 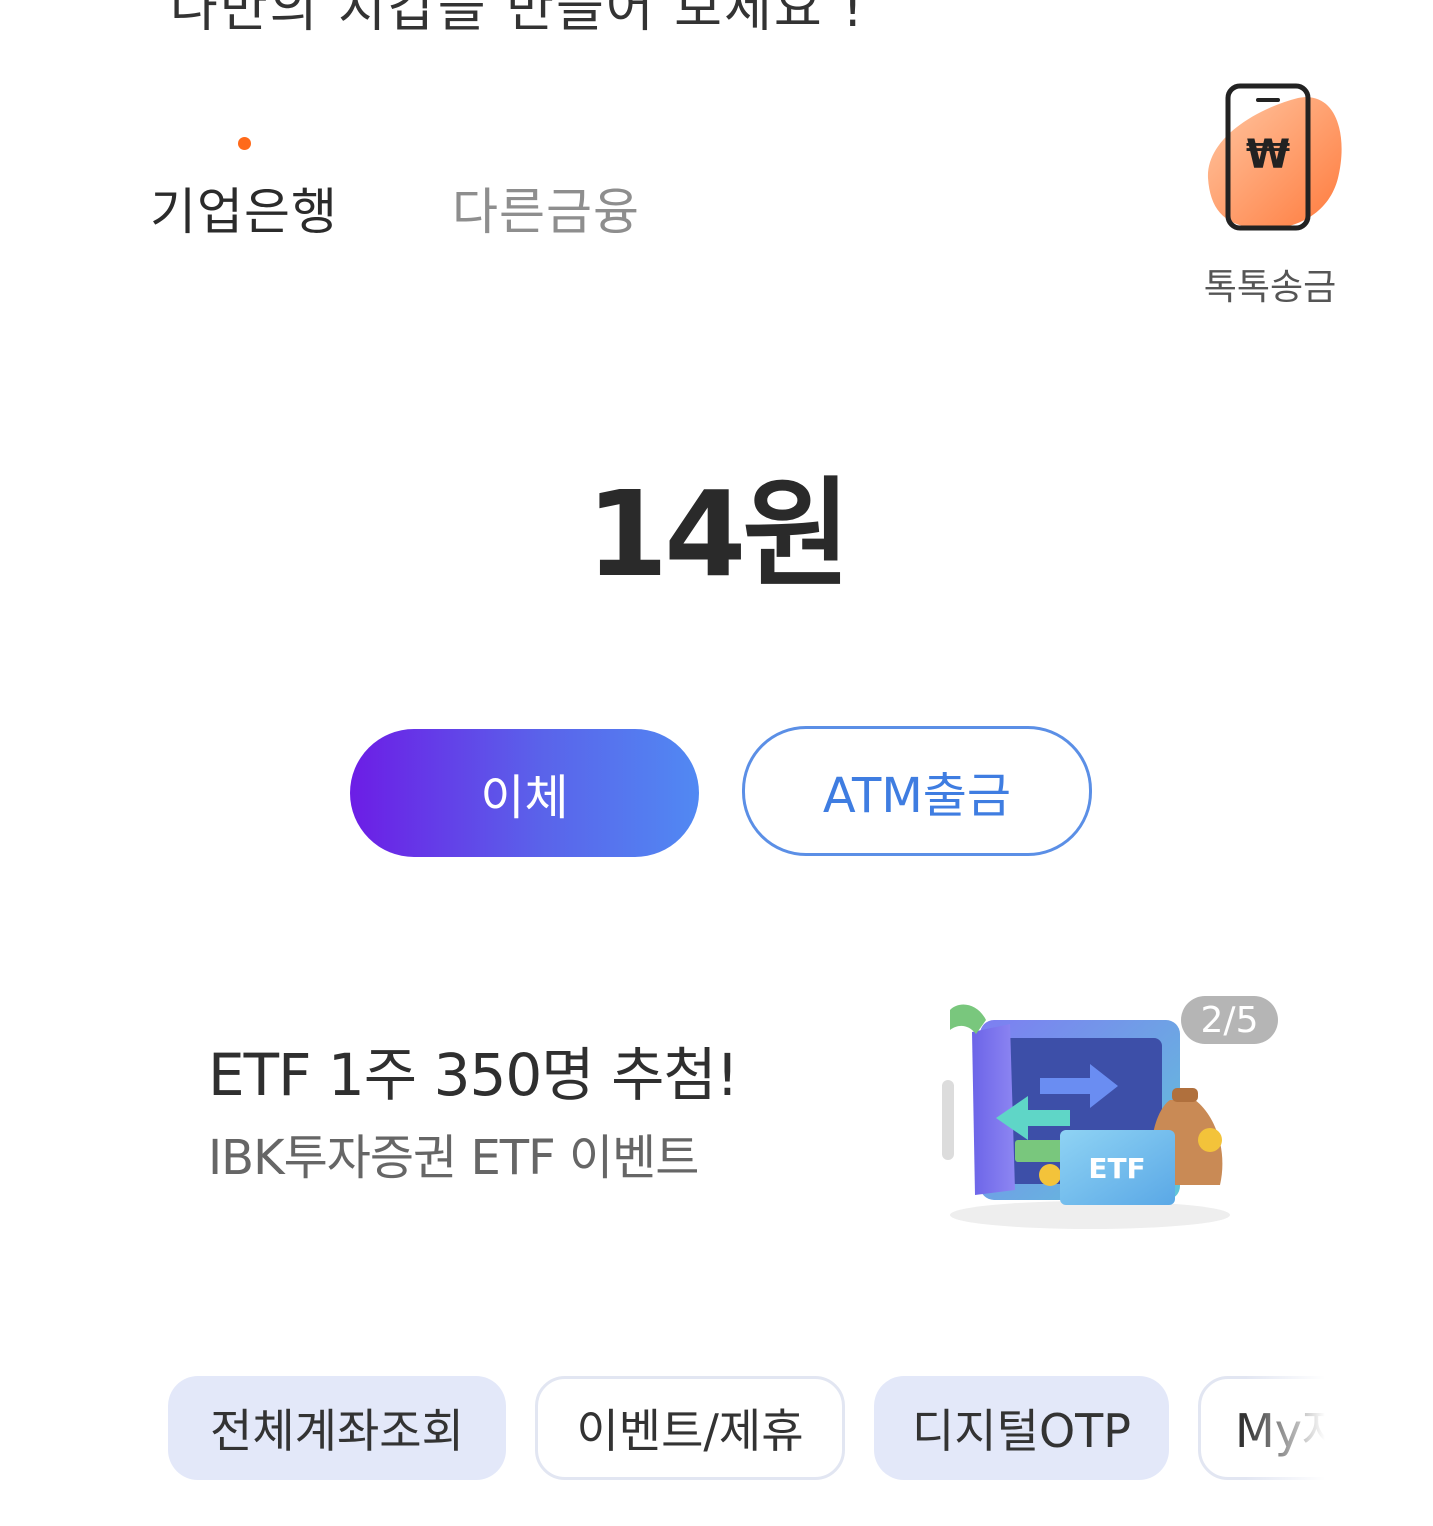 I want to click on phone-won-icon: ₩, so click(x=1274, y=157).